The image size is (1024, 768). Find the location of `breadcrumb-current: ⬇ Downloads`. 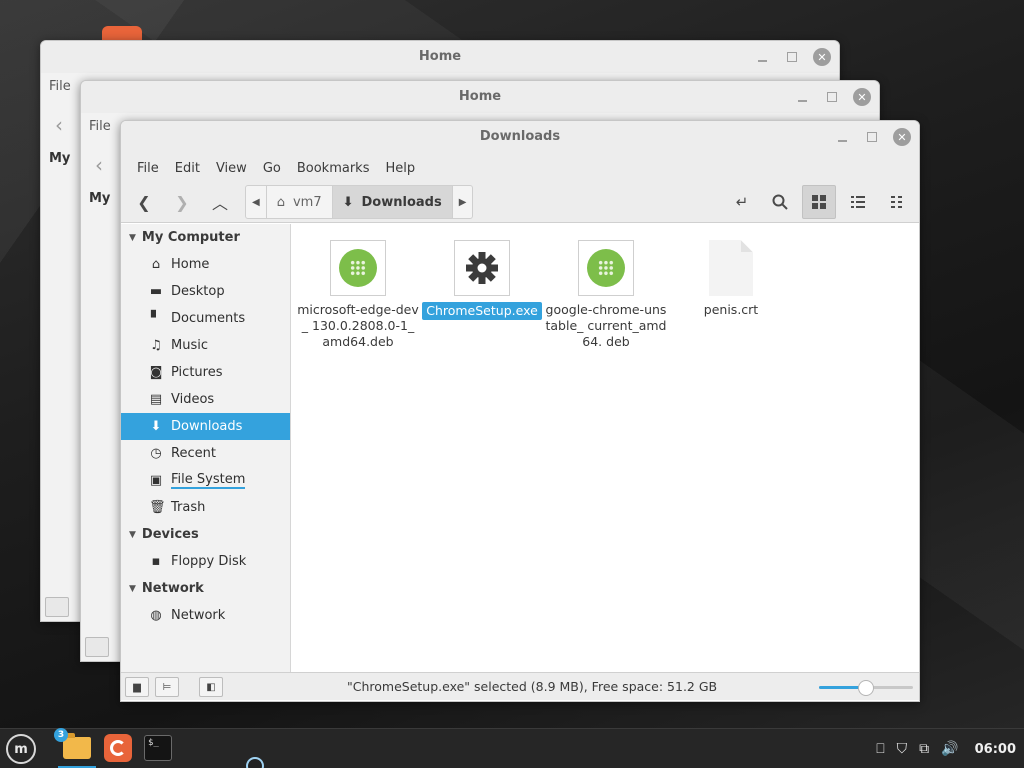

breadcrumb-current: ⬇ Downloads is located at coordinates (392, 202).